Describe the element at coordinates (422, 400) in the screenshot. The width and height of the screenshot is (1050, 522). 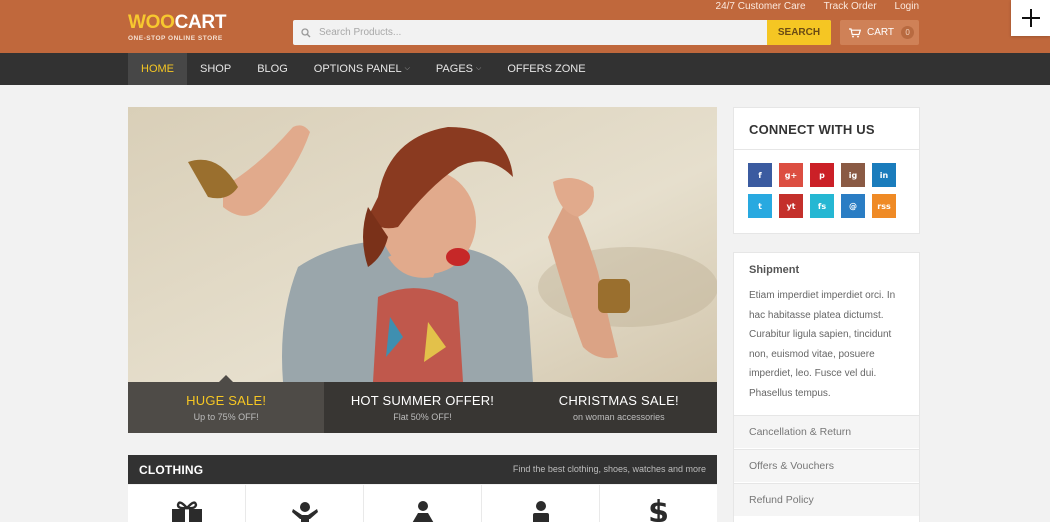
I see `slider-tab-title: HOT SUMMER OFFER!` at that location.